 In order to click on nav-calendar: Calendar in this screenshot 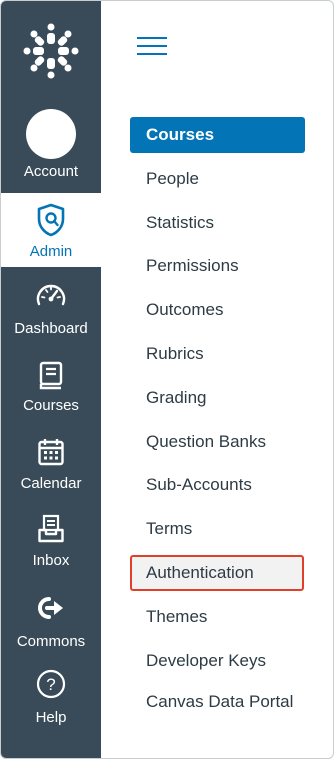, I will do `click(51, 464)`.